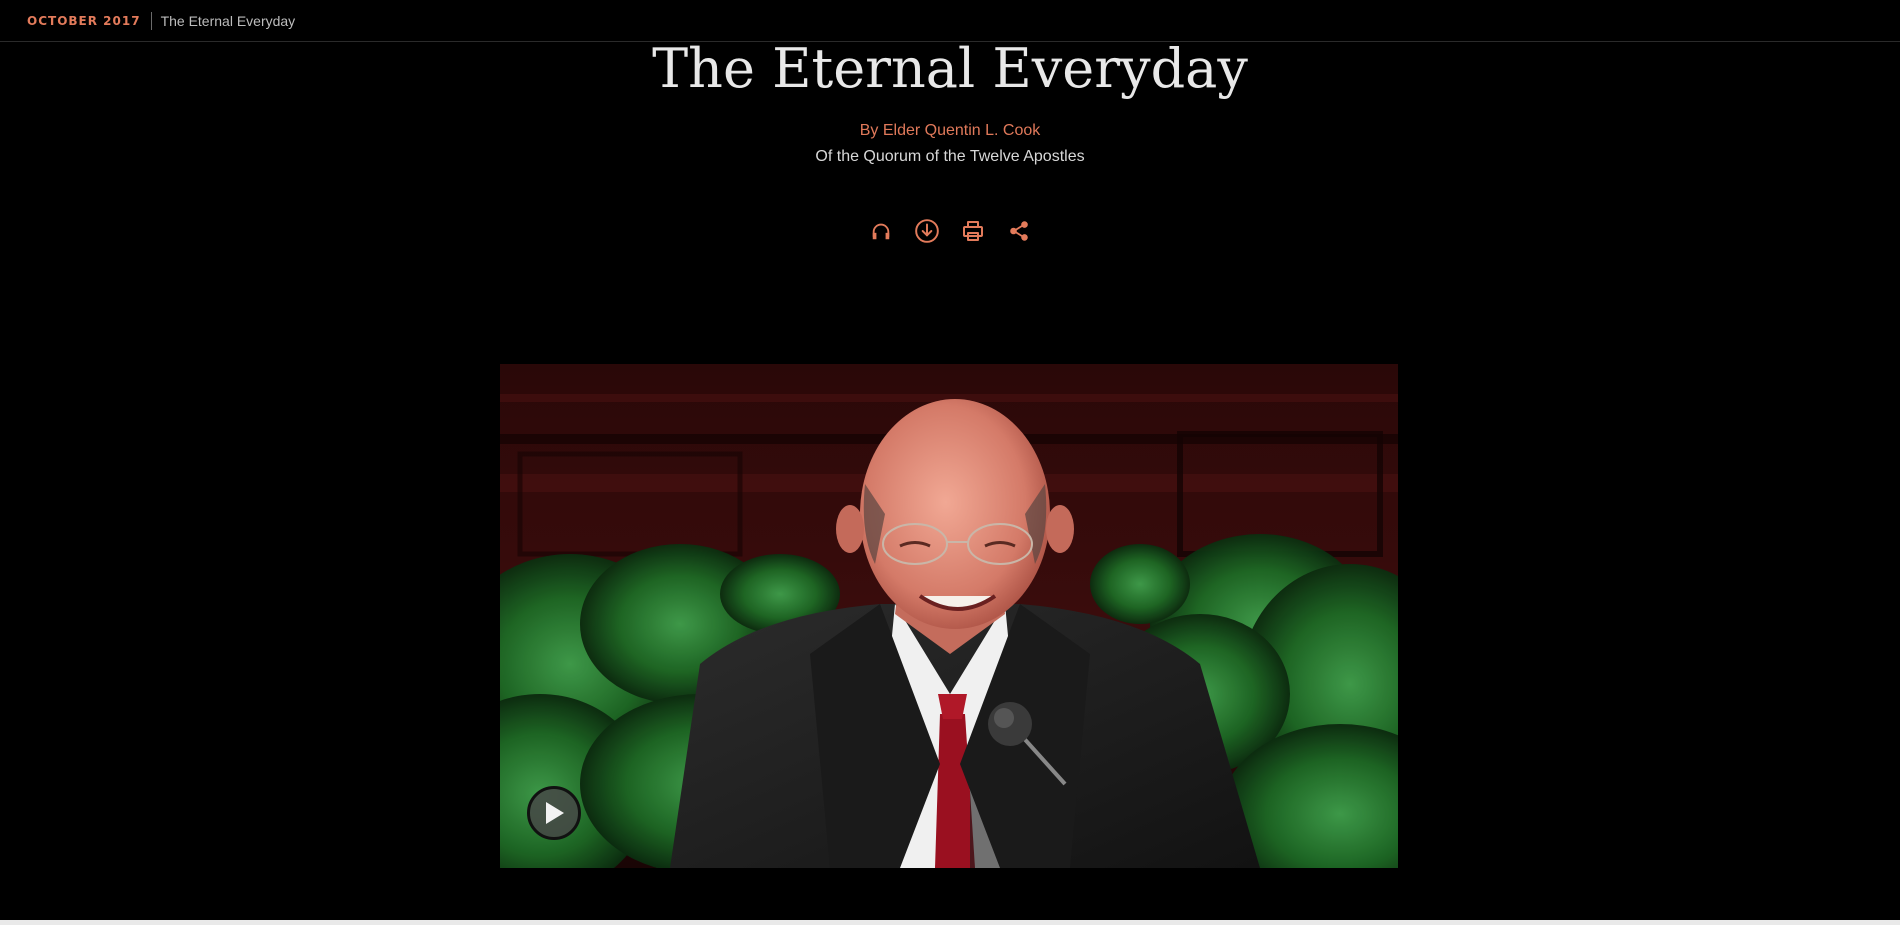 The height and width of the screenshot is (925, 1900). I want to click on share-button, so click(1019, 231).